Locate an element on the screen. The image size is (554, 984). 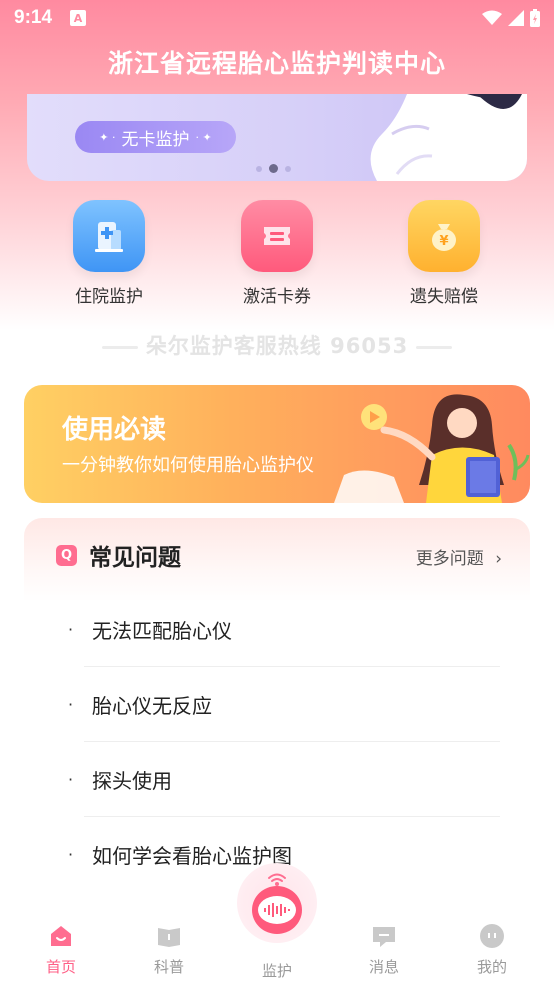
faq-header: Q 常见问题 is located at coordinates (118, 555).